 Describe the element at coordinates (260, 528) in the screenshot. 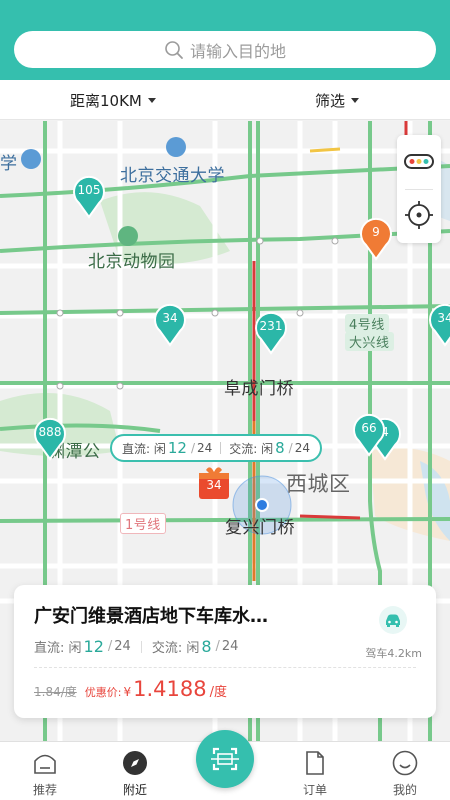

I see `map-label-fuxingmen: 复兴门桥` at that location.